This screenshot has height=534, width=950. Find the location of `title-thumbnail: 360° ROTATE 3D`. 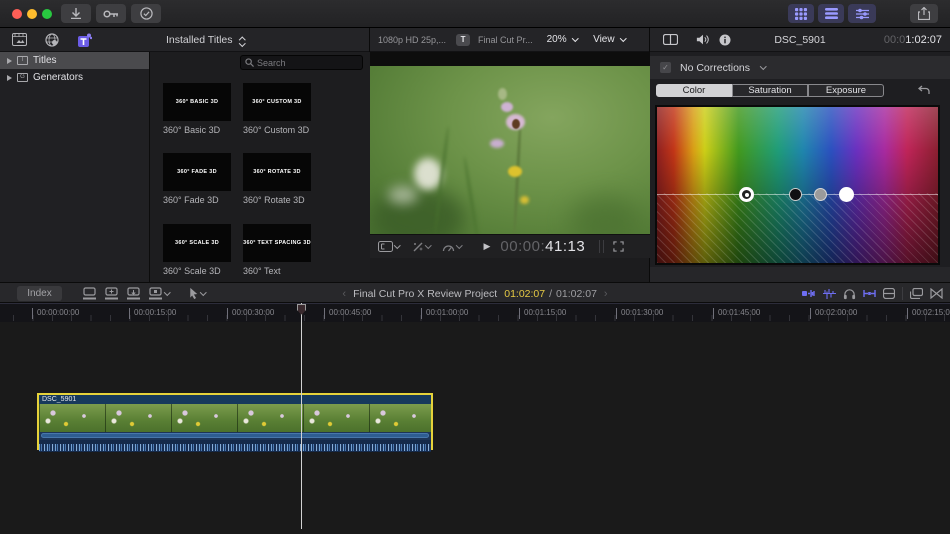

title-thumbnail: 360° ROTATE 3D is located at coordinates (277, 172).